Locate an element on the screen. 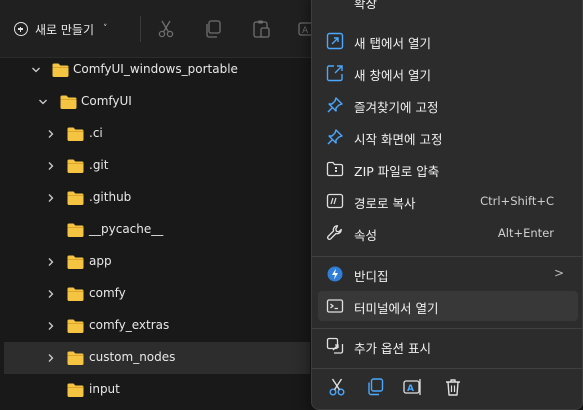 This screenshot has width=583, height=410. tree-row: input is located at coordinates (157, 390).